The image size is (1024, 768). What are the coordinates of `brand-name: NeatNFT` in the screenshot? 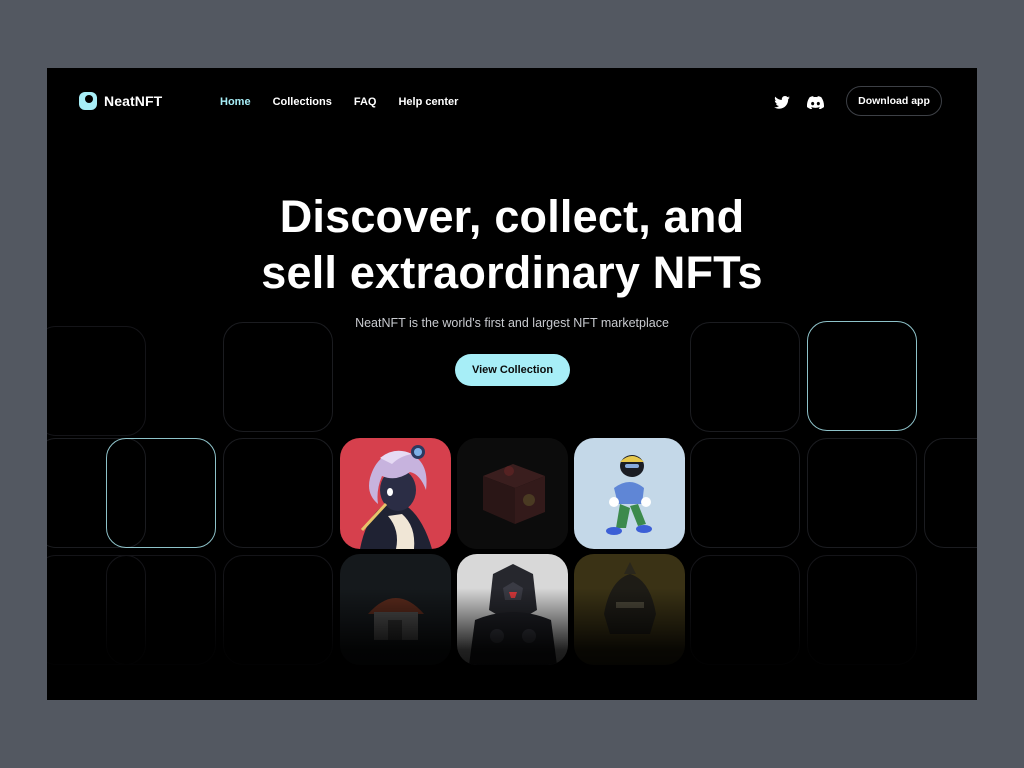 It's located at (133, 101).